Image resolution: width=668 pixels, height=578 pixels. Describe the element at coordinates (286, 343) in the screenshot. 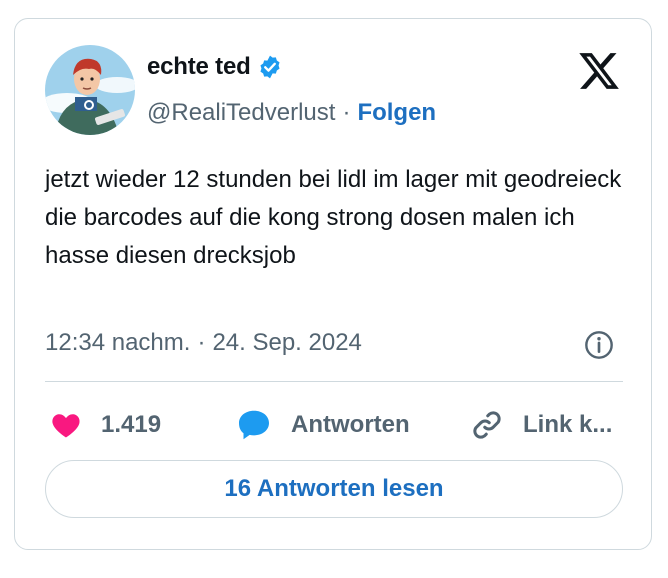

I see `tweet-date: 24. Sep. 2024` at that location.